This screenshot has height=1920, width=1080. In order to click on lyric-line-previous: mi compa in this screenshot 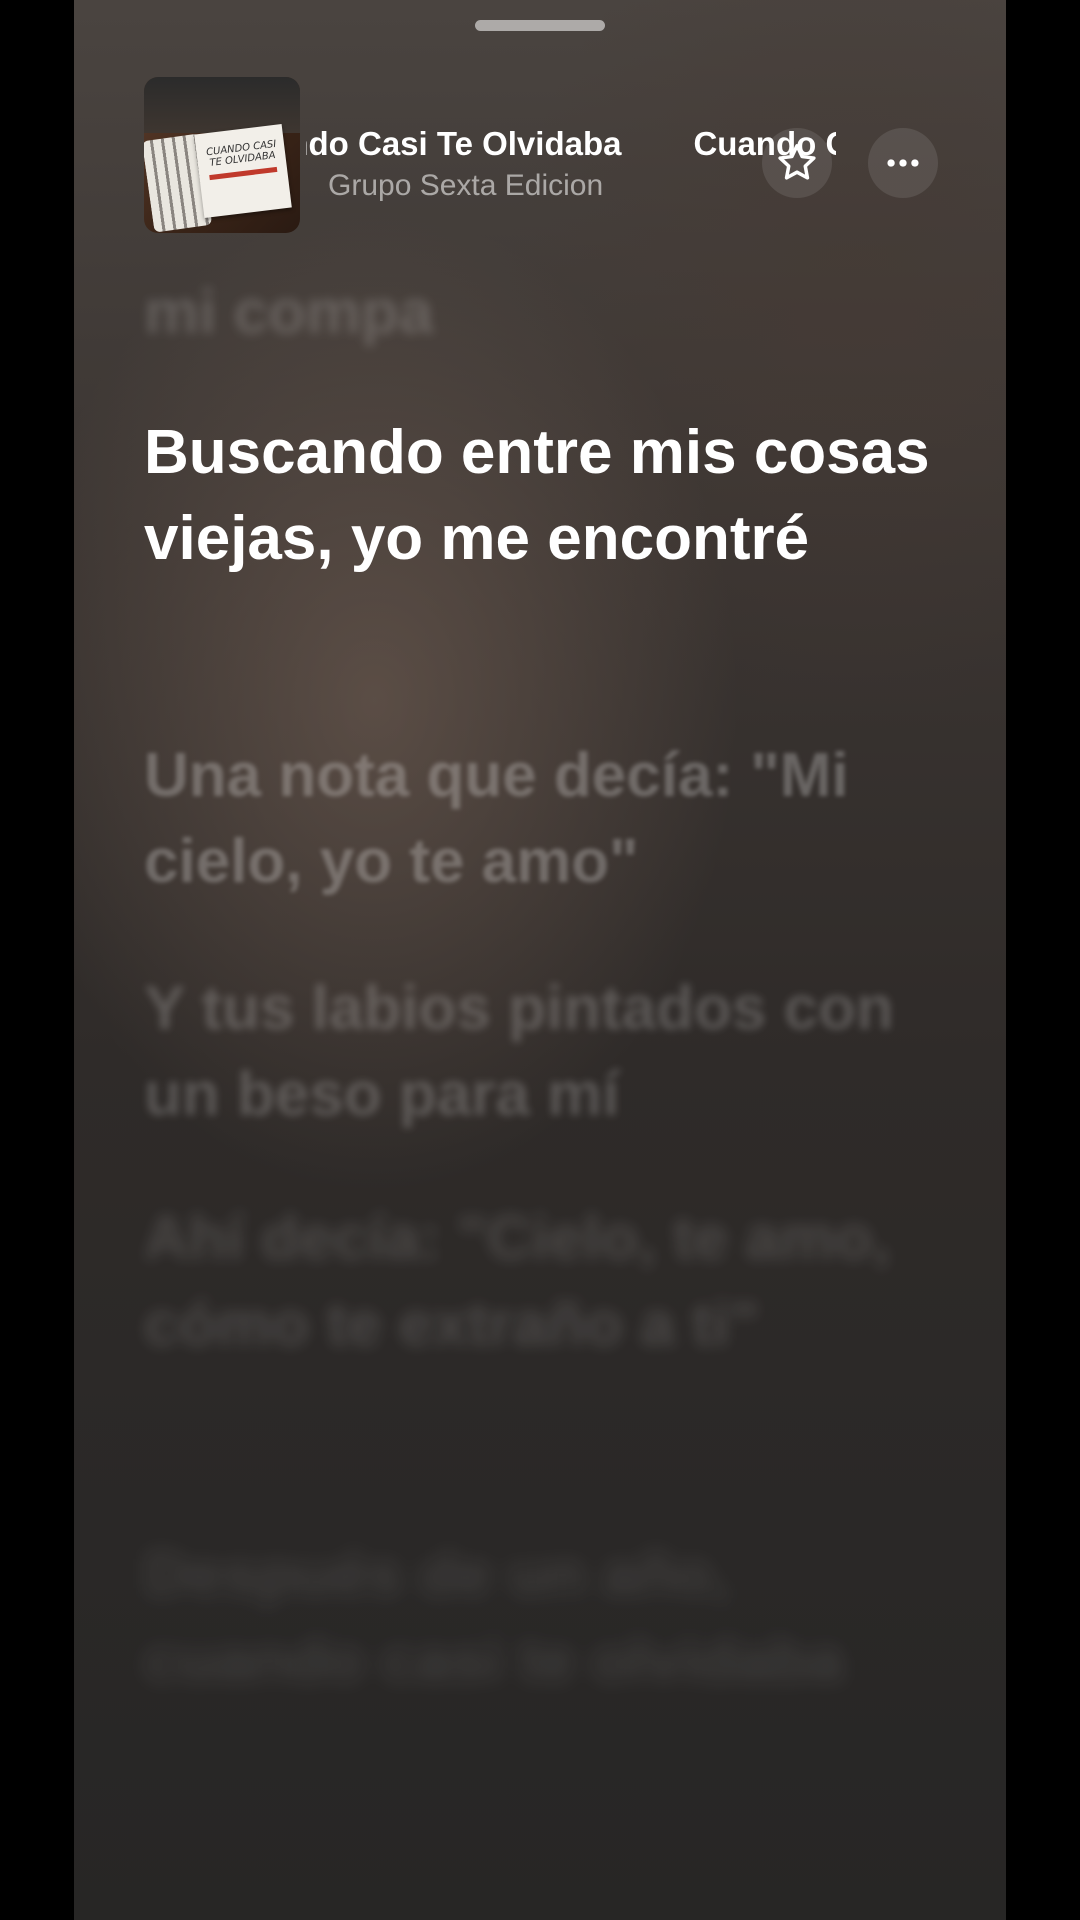, I will do `click(544, 313)`.